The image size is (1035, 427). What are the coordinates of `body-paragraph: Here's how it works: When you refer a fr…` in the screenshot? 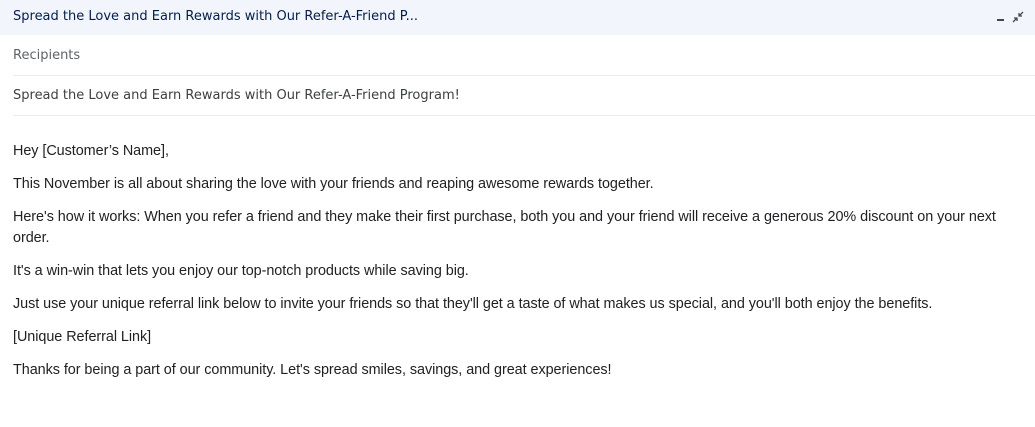 It's located at (504, 227).